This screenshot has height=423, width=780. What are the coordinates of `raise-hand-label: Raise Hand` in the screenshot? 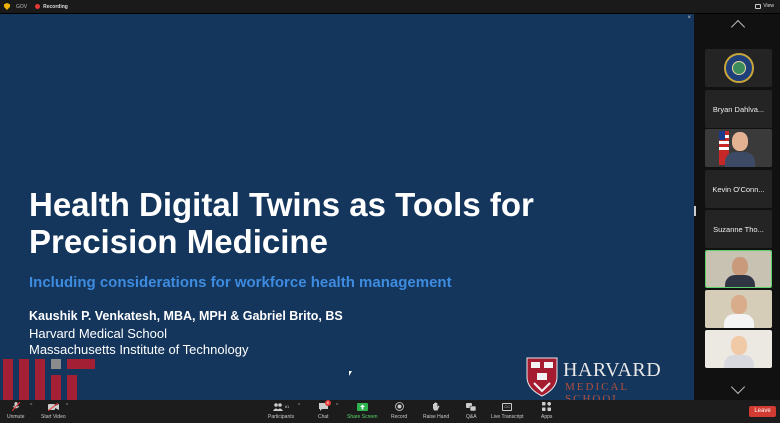 It's located at (436, 417).